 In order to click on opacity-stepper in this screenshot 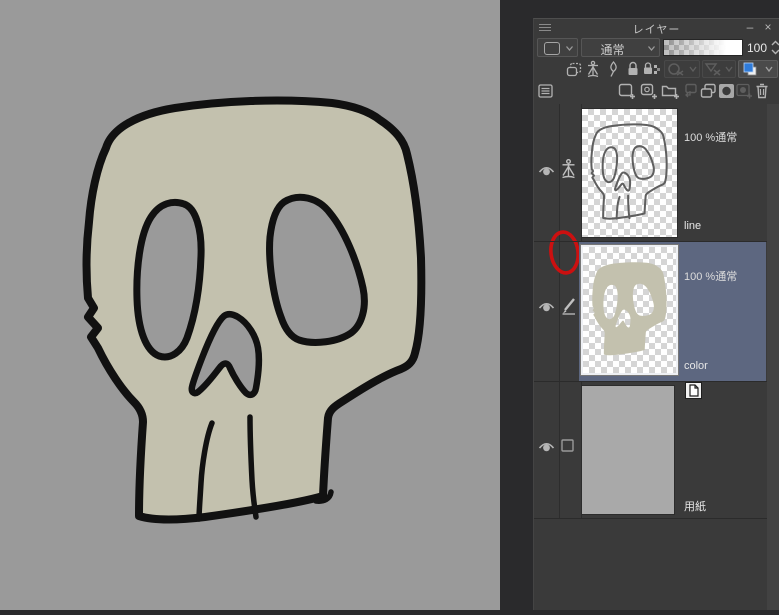, I will do `click(774, 47)`.